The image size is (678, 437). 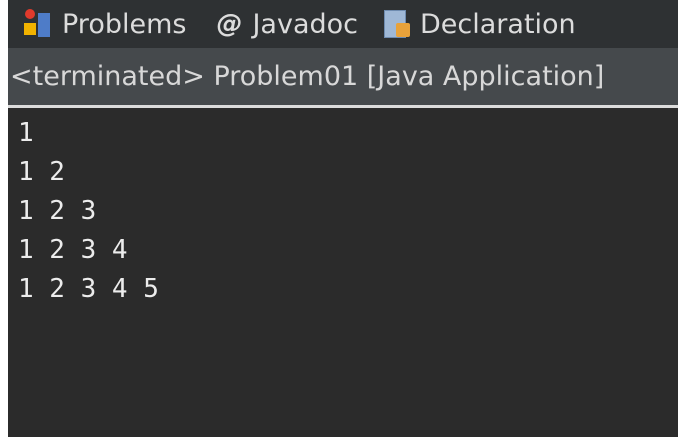 I want to click on tab-javadoc-label: Javadoc, so click(x=305, y=24).